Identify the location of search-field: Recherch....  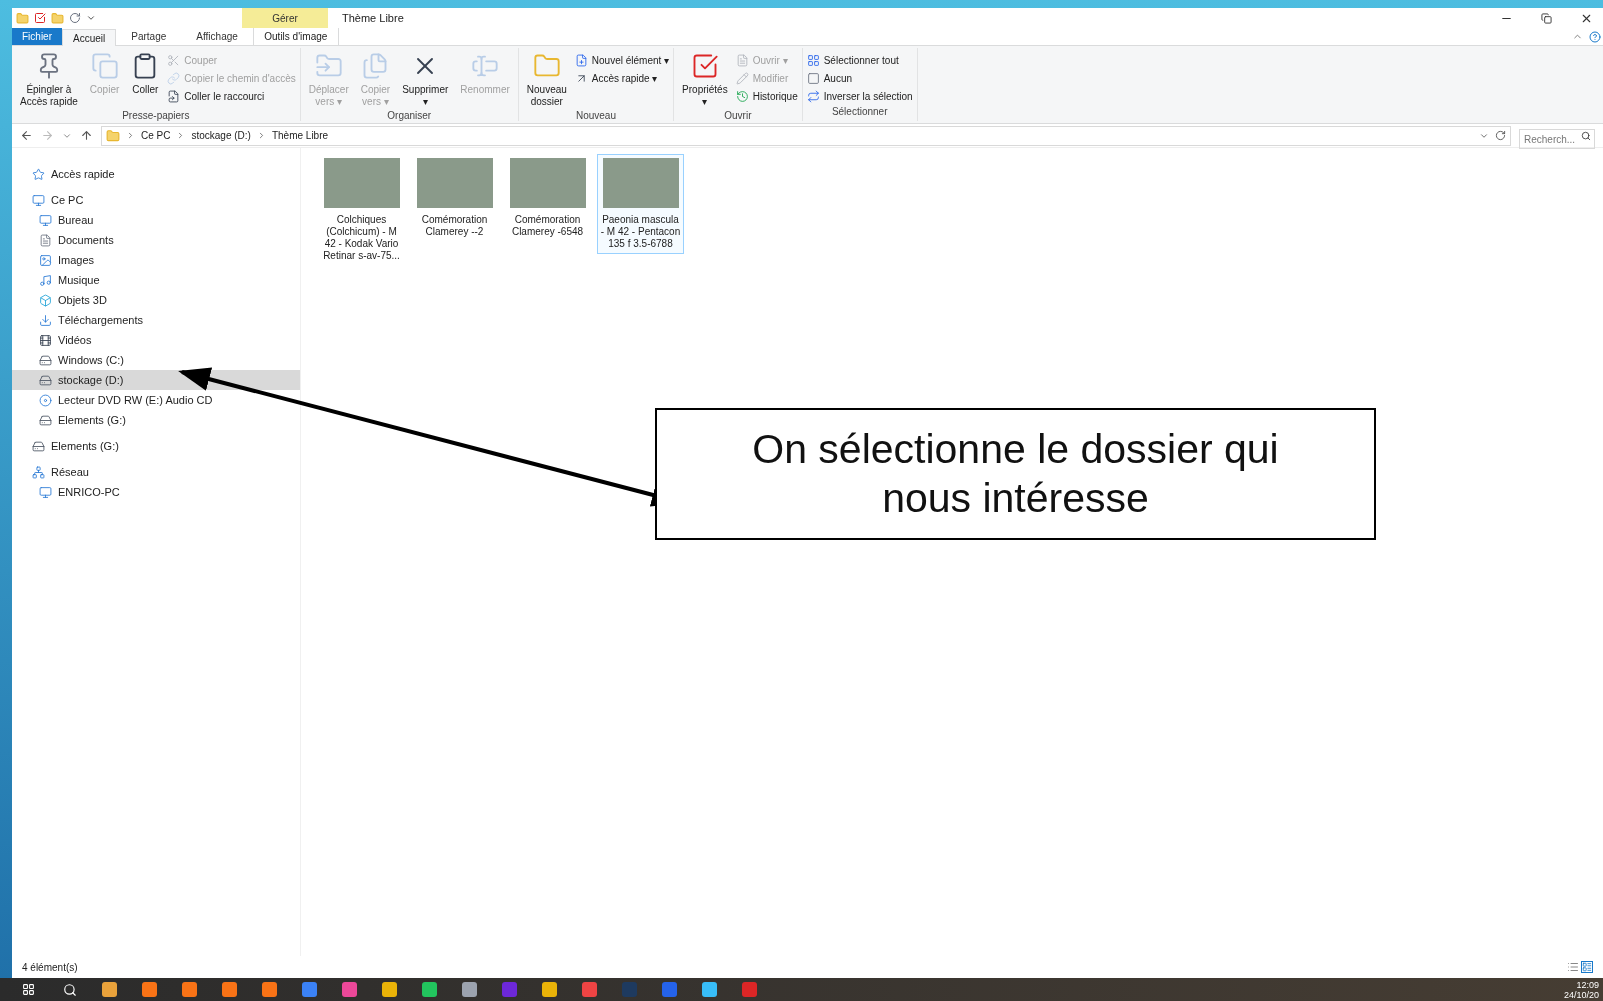
(1557, 139).